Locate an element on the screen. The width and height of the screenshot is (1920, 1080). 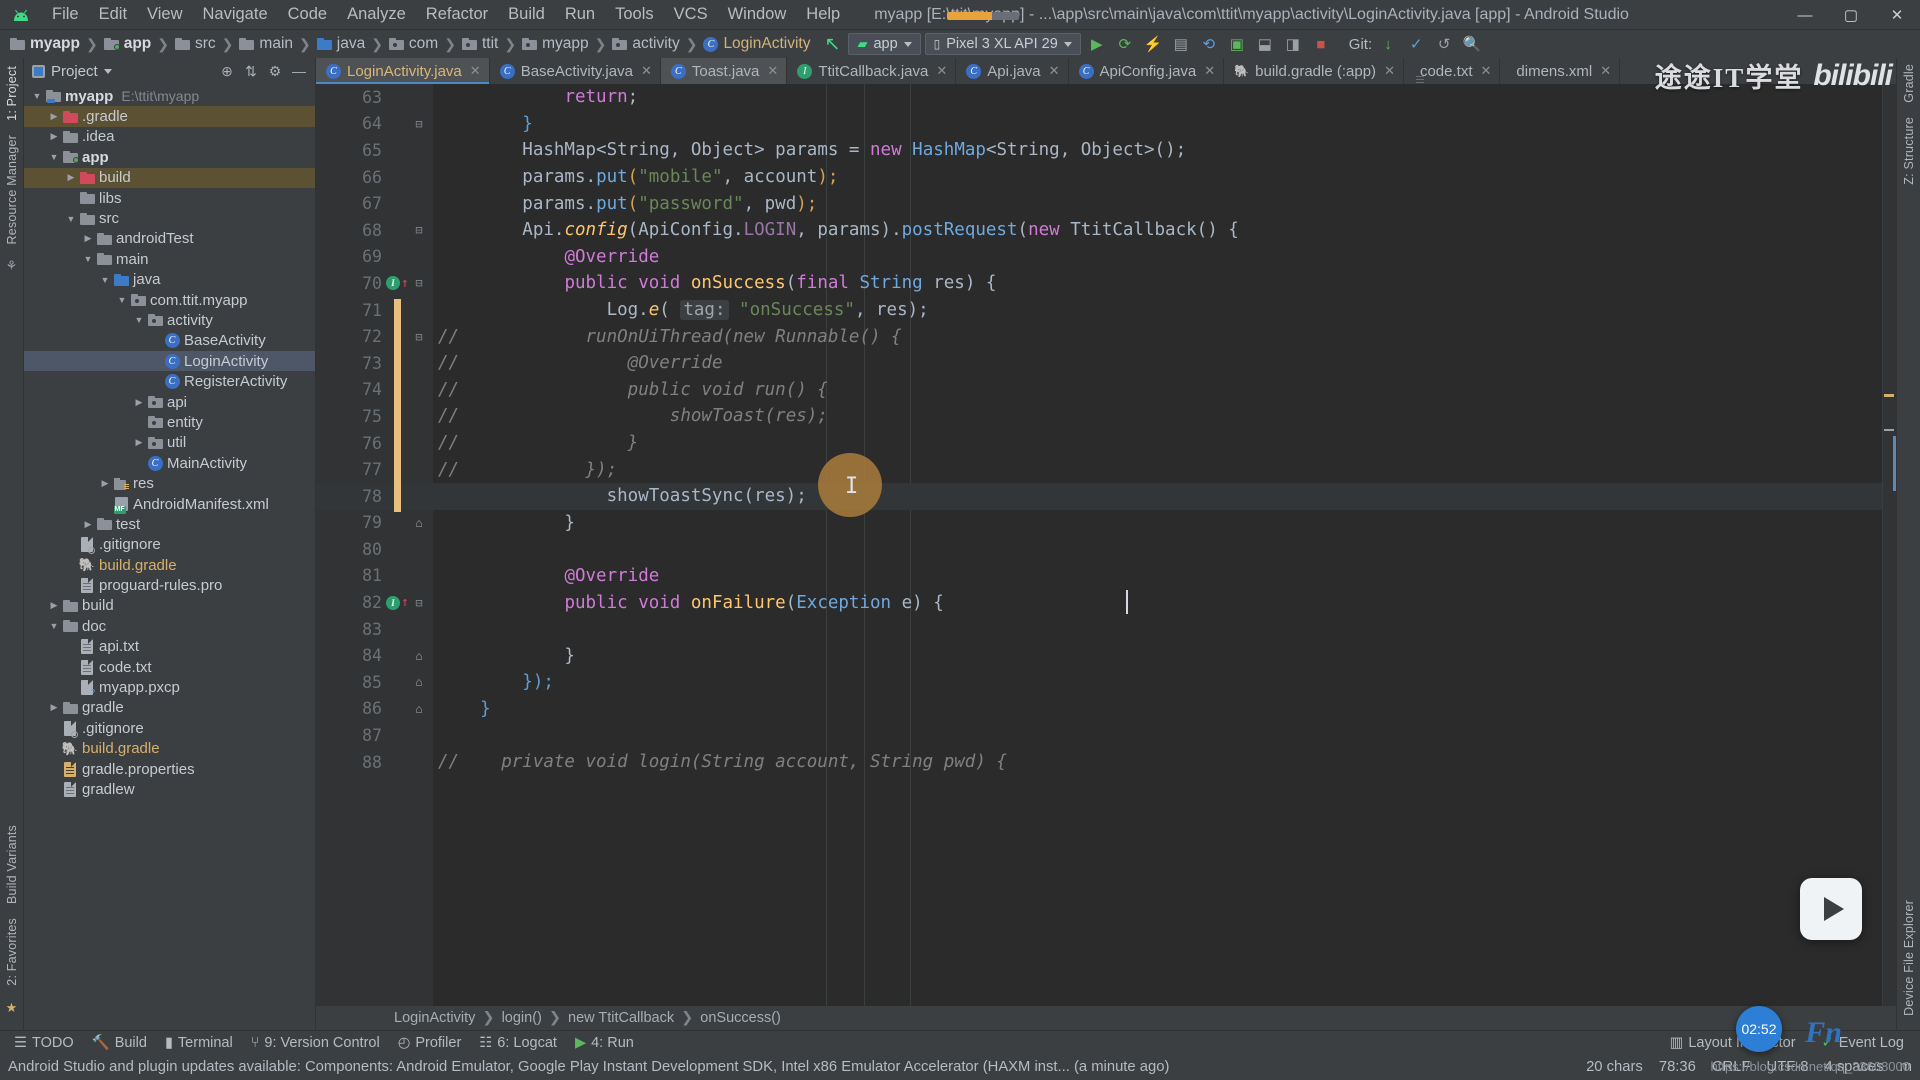
code-line: 80 is located at coordinates (1106, 549).